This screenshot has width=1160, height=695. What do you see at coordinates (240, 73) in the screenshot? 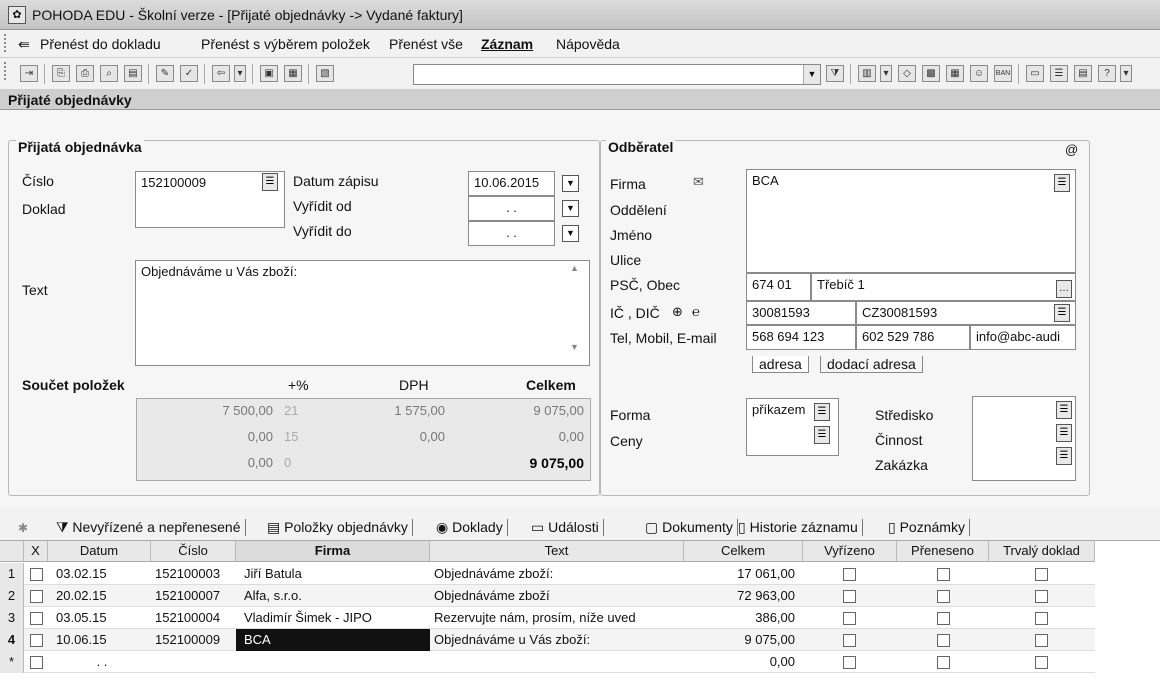
I see `back-dropdown-icon: ▾` at bounding box center [240, 73].